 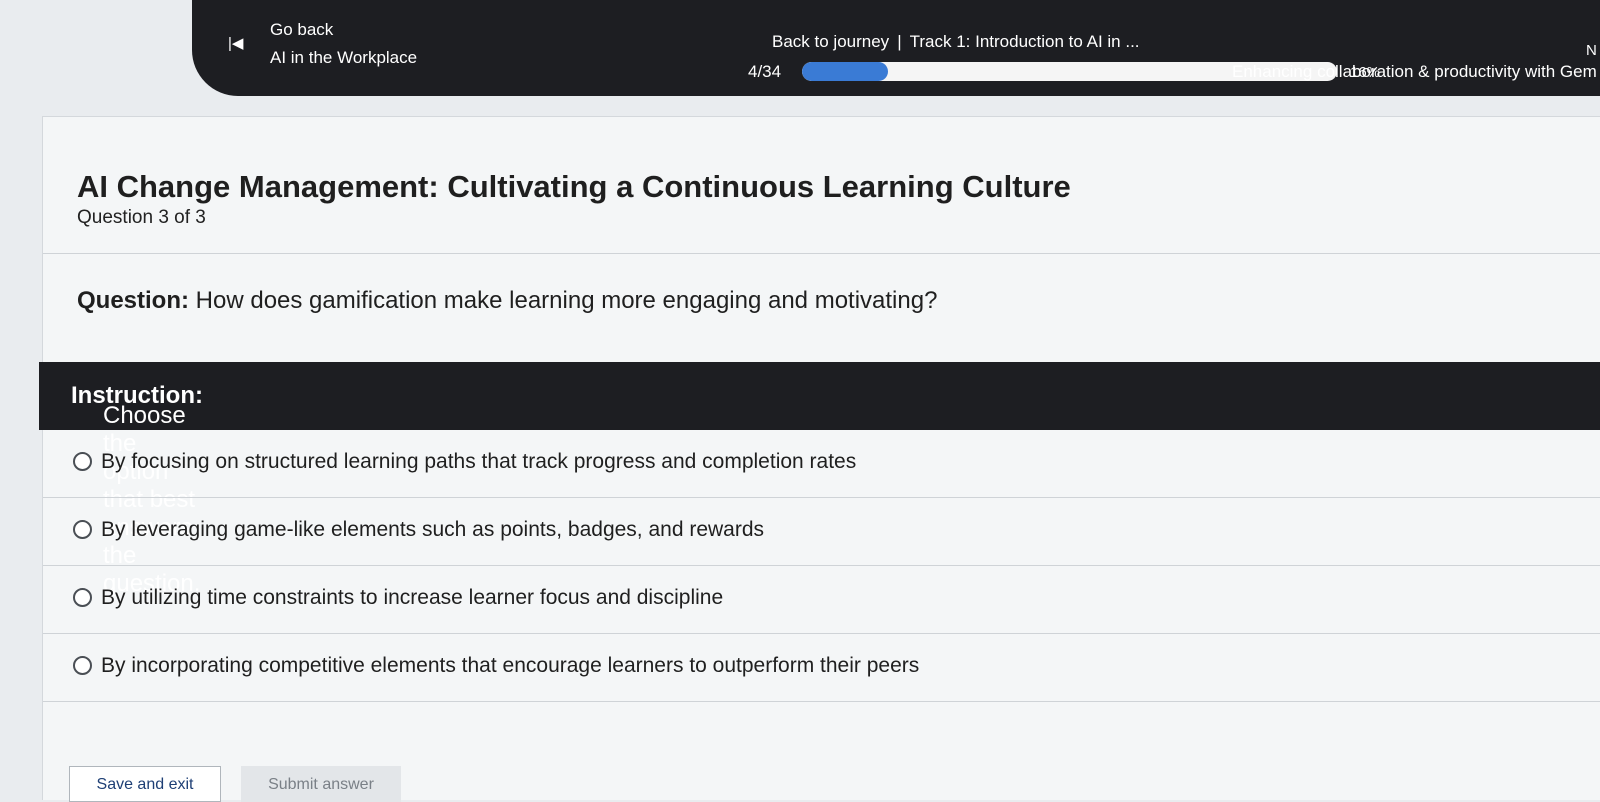 I want to click on save-and-exit-button: Save and exit, so click(x=145, y=784).